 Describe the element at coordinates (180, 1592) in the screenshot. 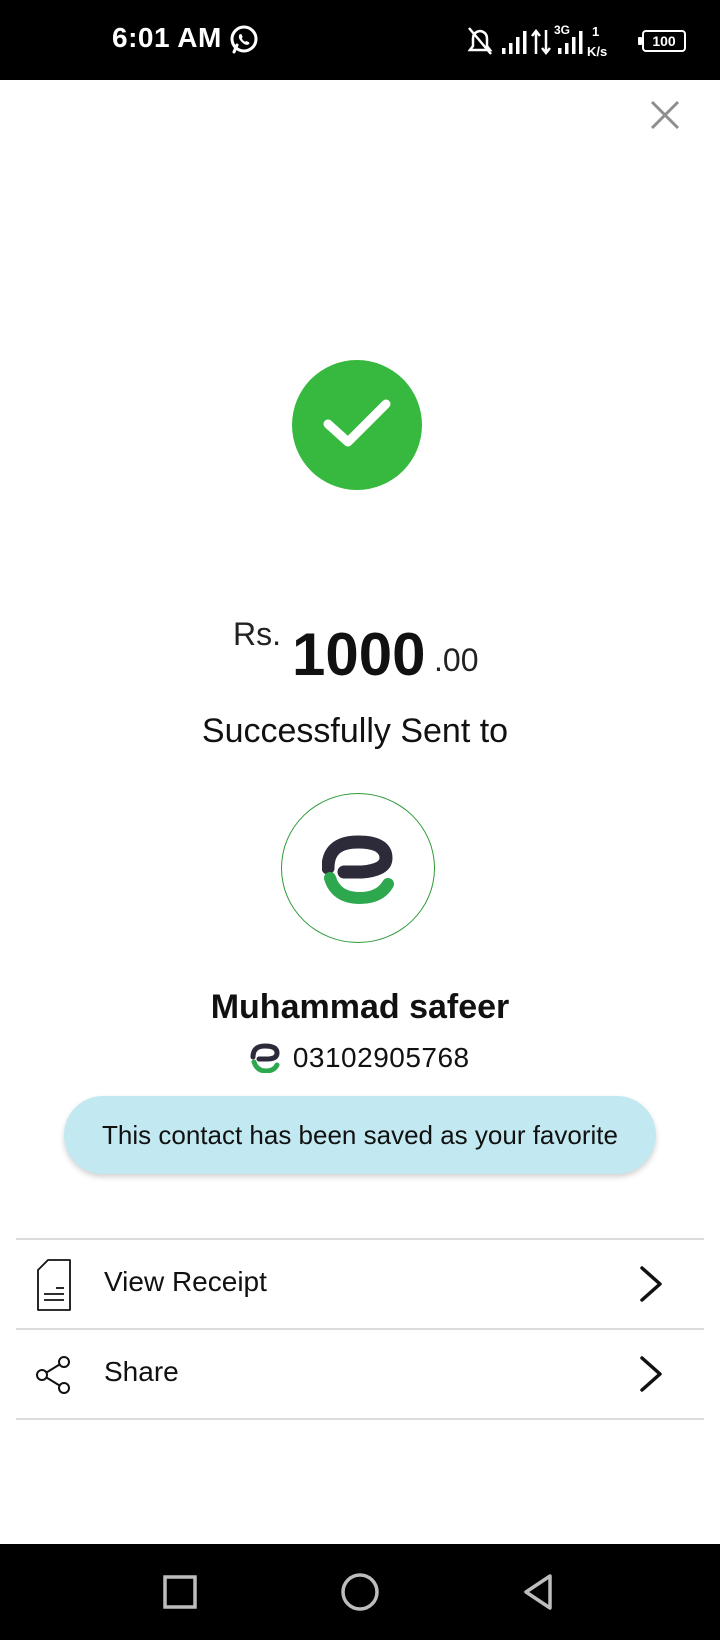

I see `recents-square-icon` at that location.